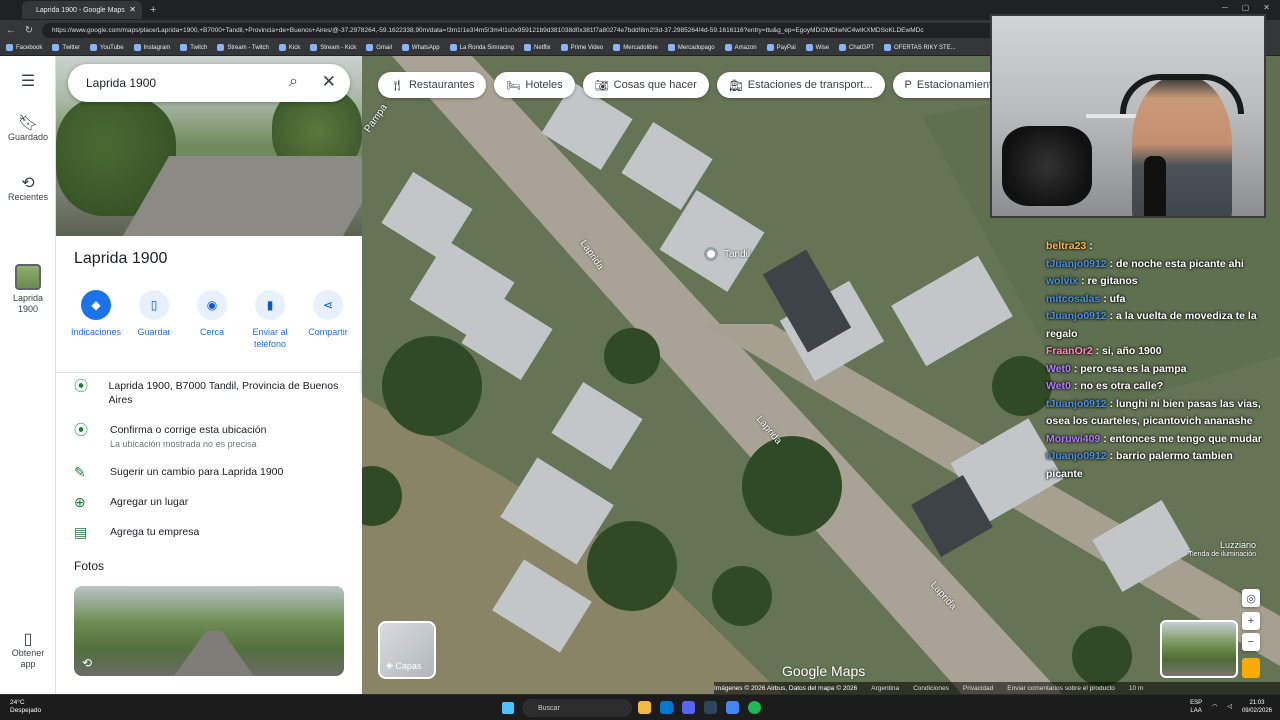  I want to click on action-enviar-al-telefono: ▮ Enviar al teléfono, so click(270, 320).